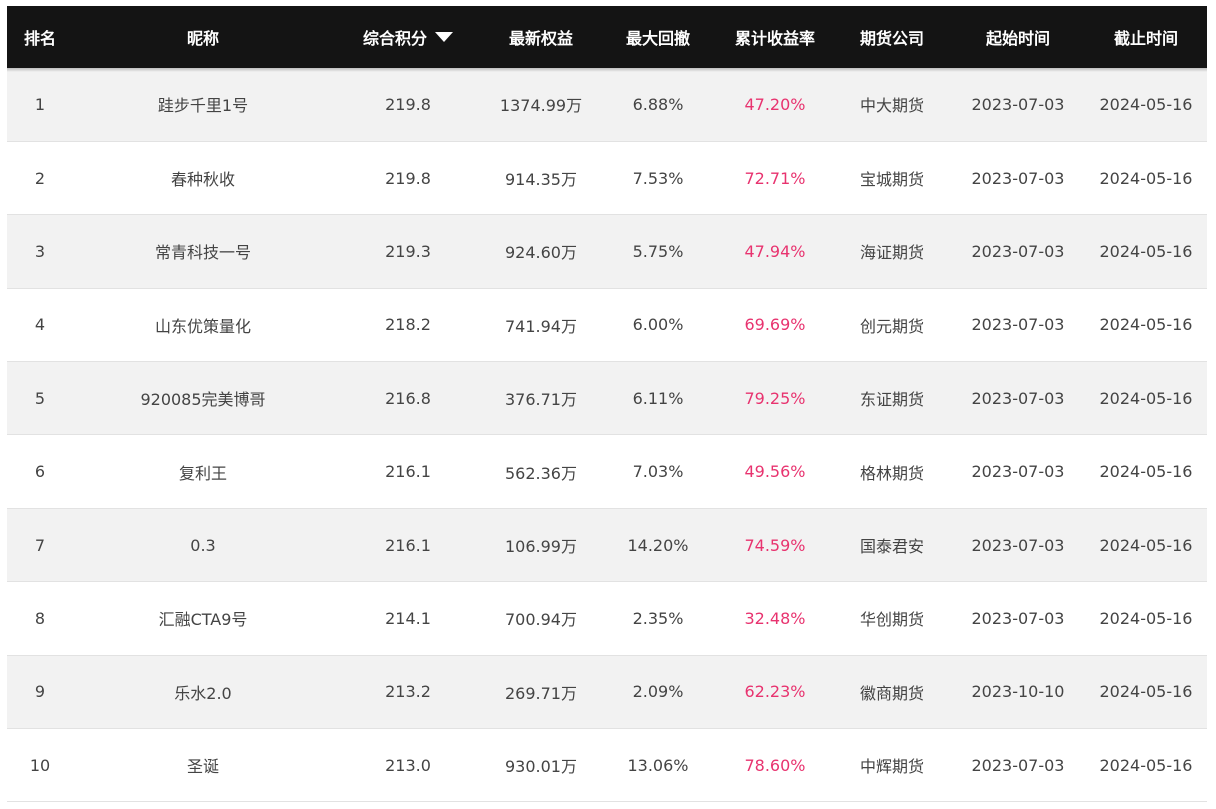  What do you see at coordinates (658, 37) in the screenshot?
I see `header-drawdown: 最大回撤` at bounding box center [658, 37].